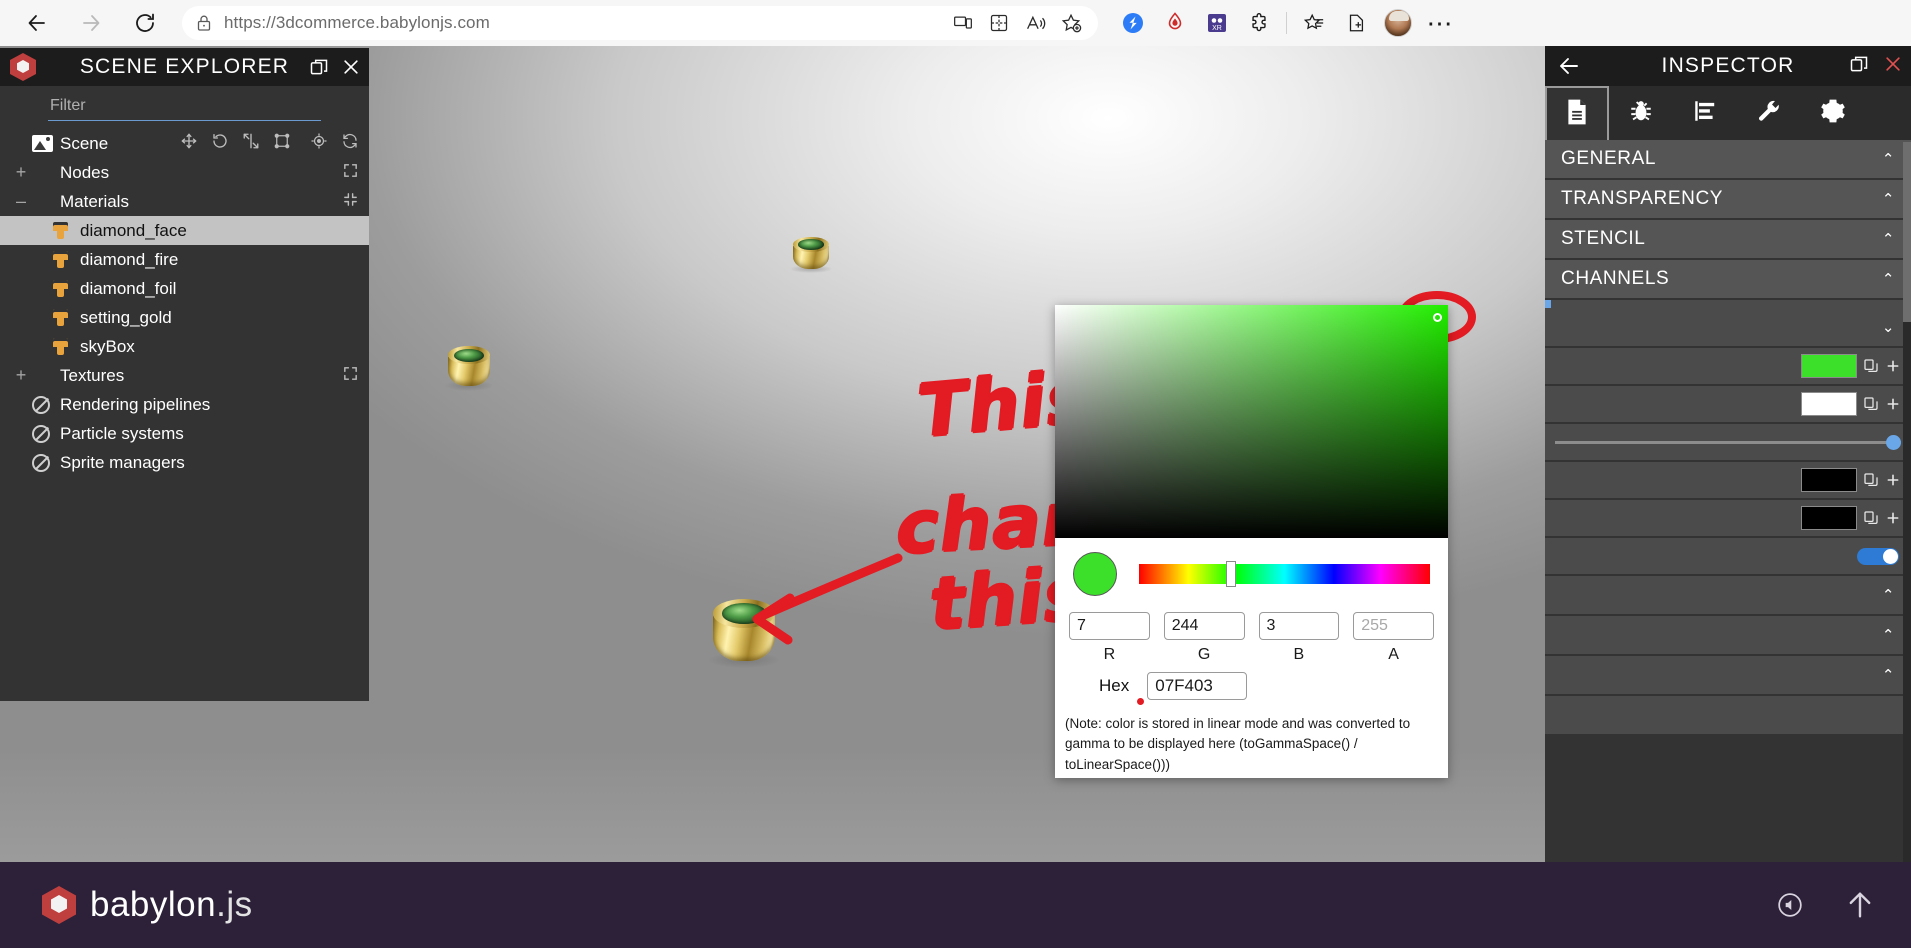  I want to click on emissive-color-swatch, so click(1829, 518).